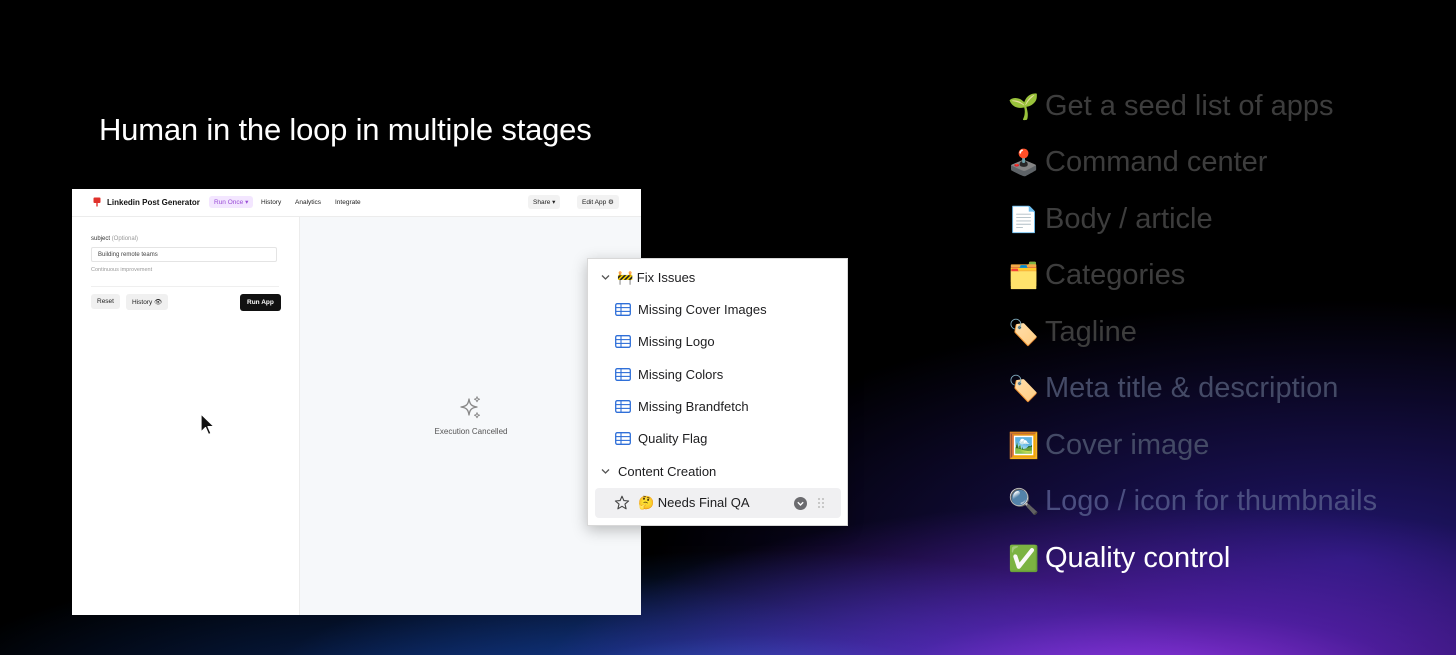 This screenshot has height=655, width=1456. I want to click on group-label: 🚧 Fix Issues, so click(656, 277).